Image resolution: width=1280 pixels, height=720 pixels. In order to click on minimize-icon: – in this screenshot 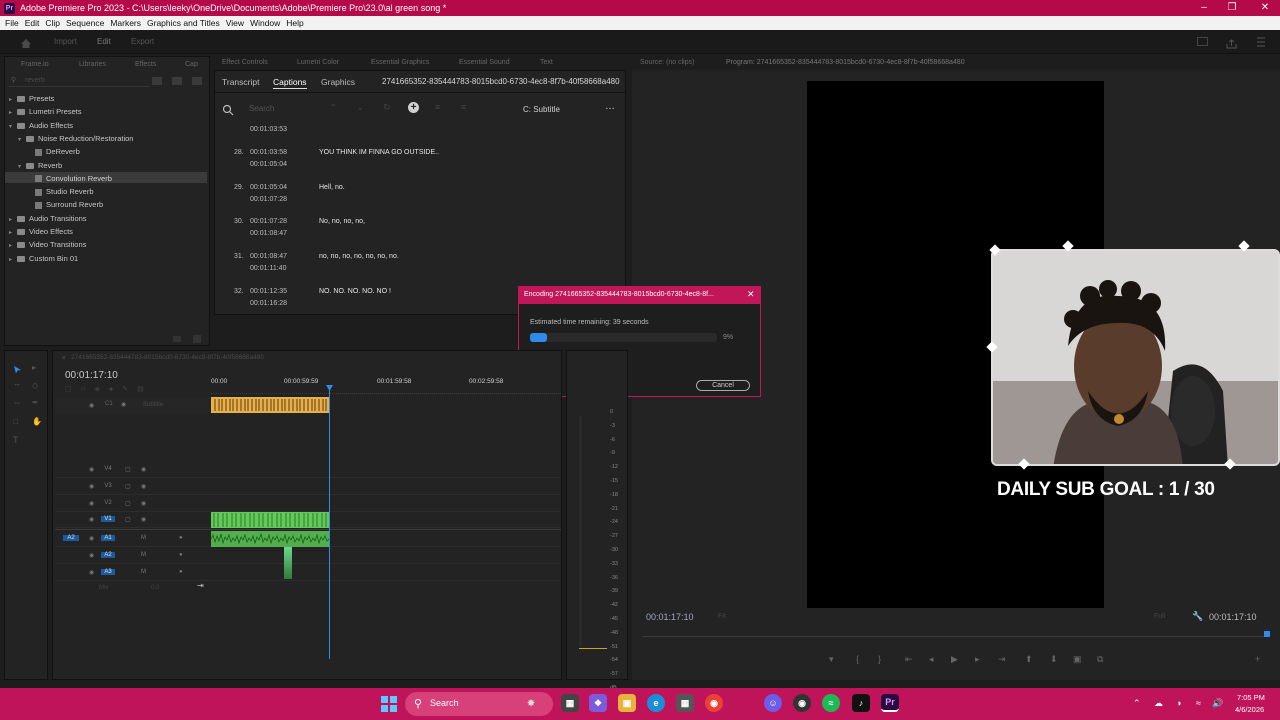, I will do `click(1204, 8)`.